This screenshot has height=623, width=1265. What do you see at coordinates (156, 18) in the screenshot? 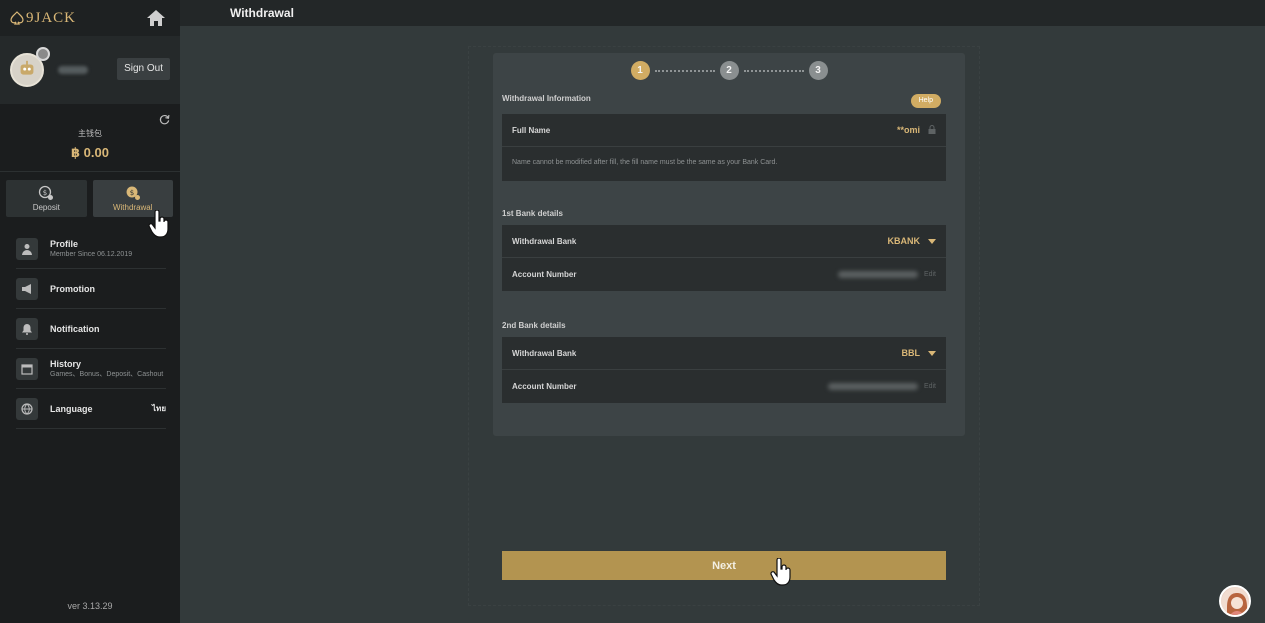
I see `home-icon` at bounding box center [156, 18].